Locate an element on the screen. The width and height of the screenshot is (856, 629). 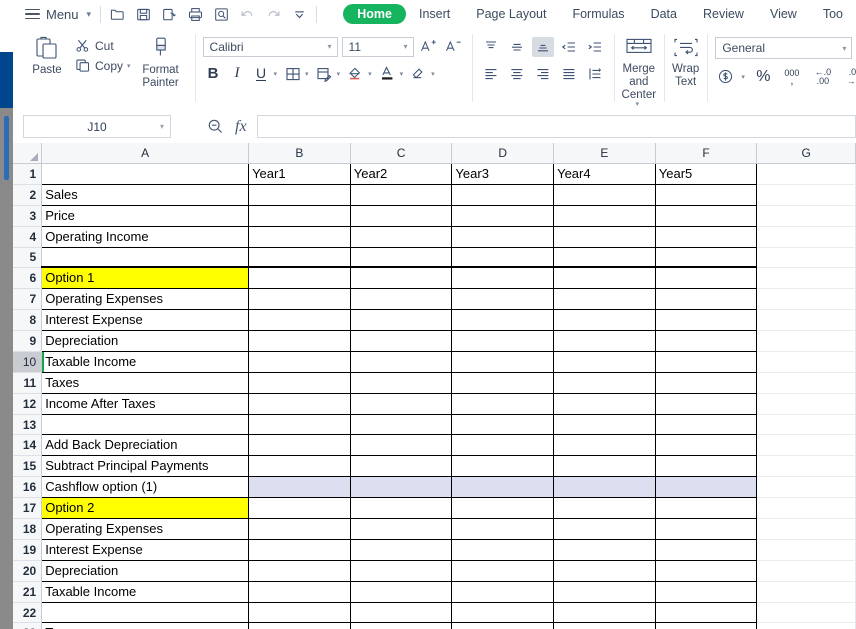
cell-A13 is located at coordinates (145, 424).